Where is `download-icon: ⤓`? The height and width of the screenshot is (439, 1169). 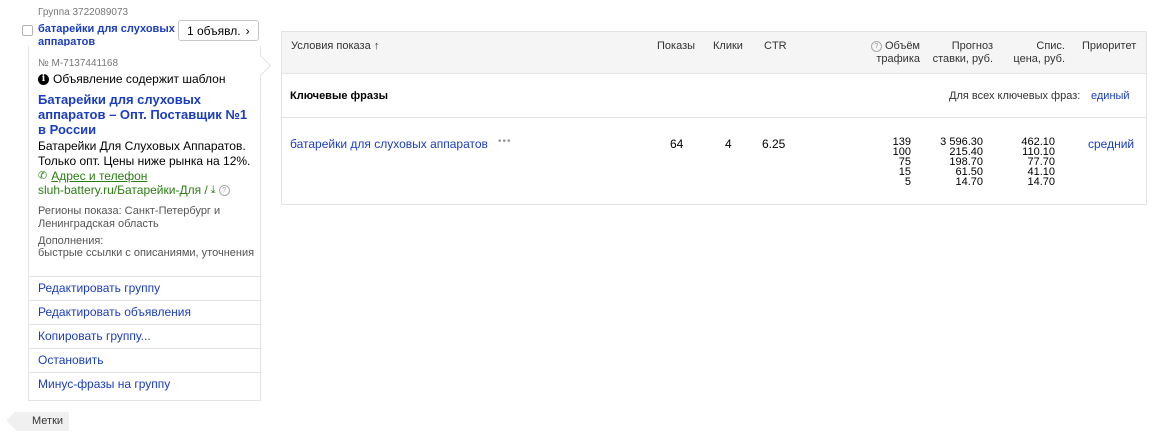 download-icon: ⤓ is located at coordinates (213, 190).